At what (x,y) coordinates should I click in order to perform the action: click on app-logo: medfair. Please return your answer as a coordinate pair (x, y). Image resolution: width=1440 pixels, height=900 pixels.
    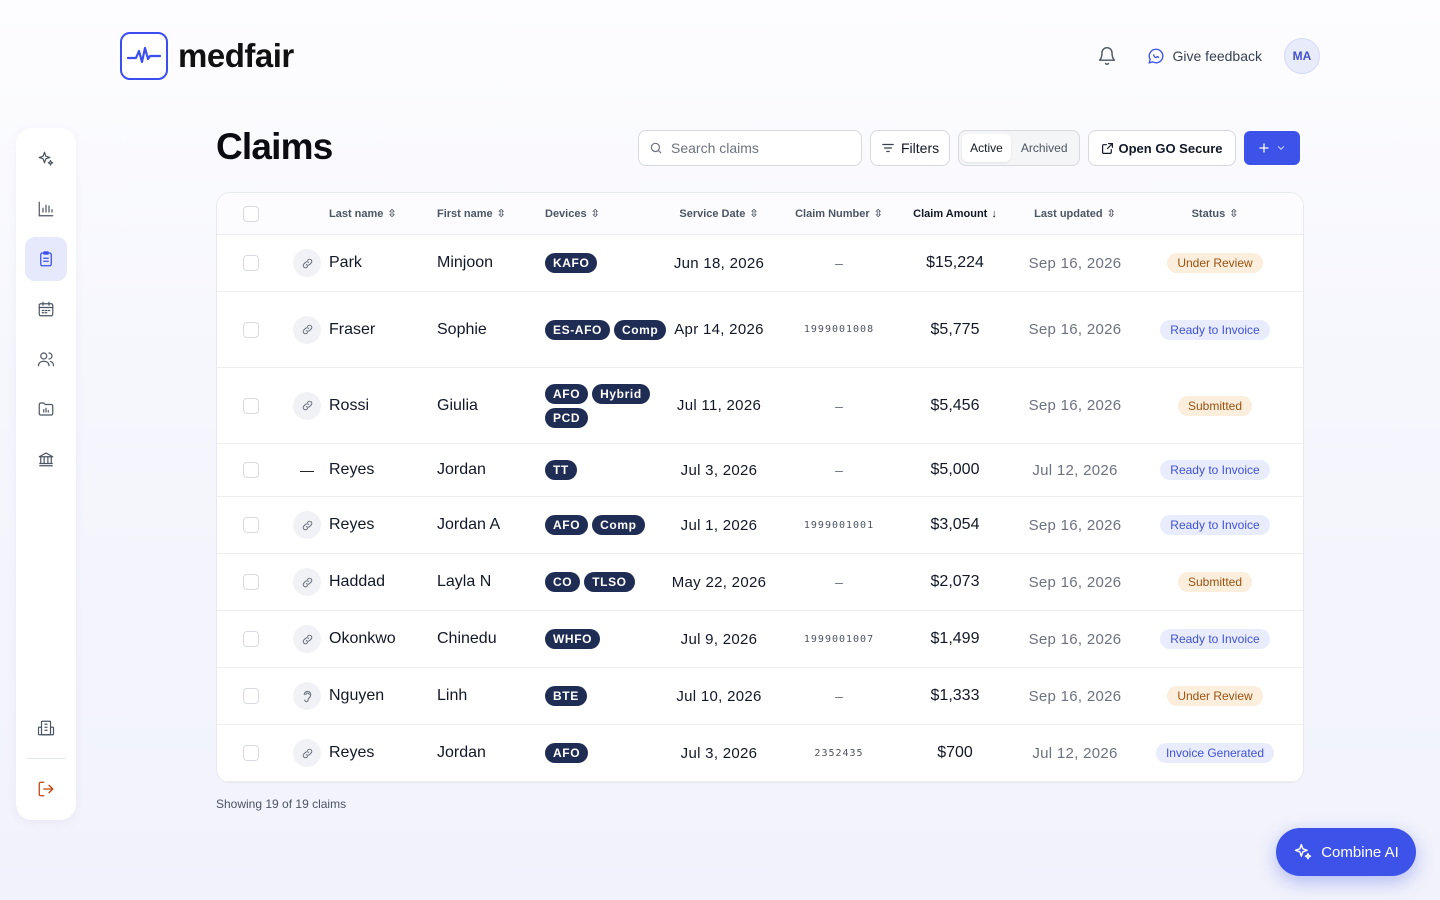
    Looking at the image, I should click on (207, 56).